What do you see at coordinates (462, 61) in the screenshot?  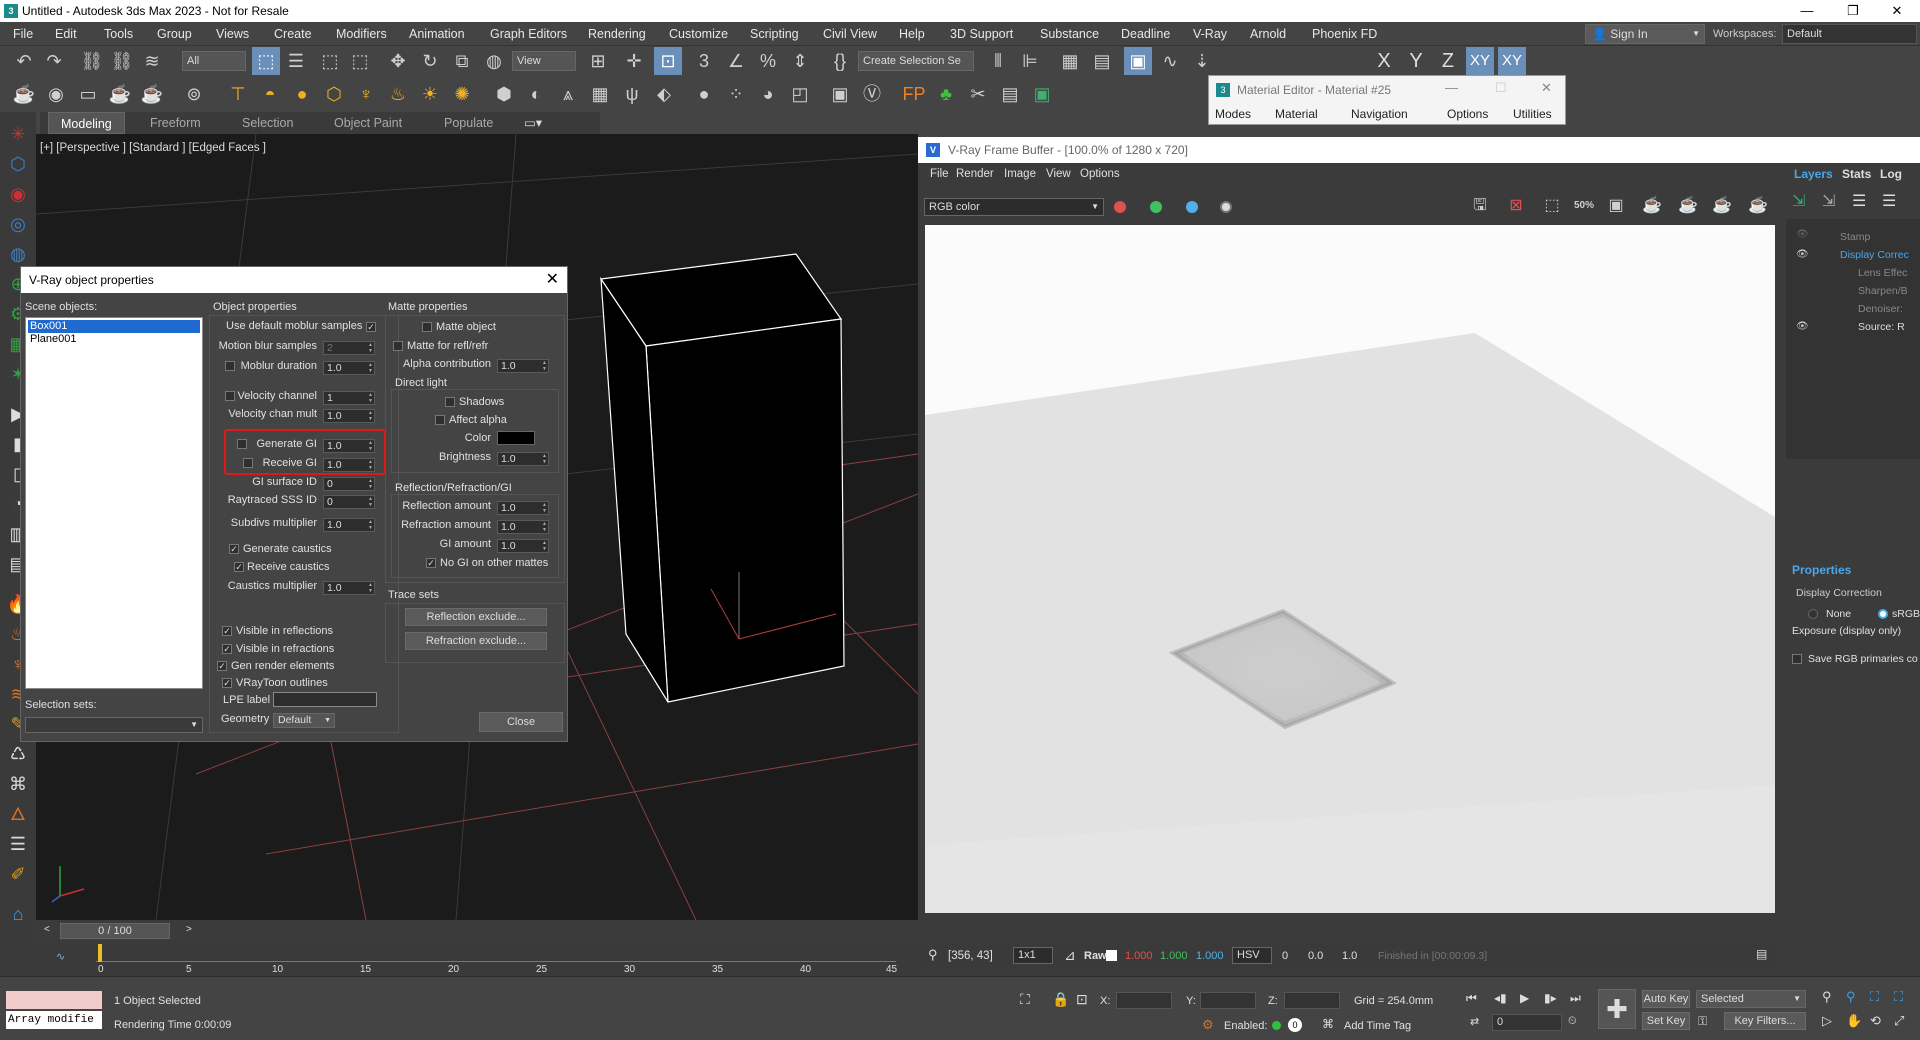 I see `scale-icon: ⧉` at bounding box center [462, 61].